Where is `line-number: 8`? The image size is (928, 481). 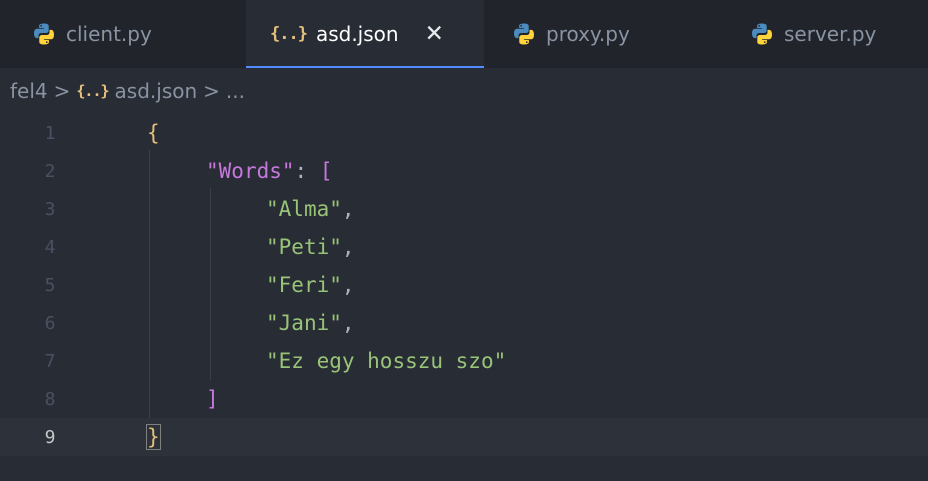 line-number: 8 is located at coordinates (50, 399).